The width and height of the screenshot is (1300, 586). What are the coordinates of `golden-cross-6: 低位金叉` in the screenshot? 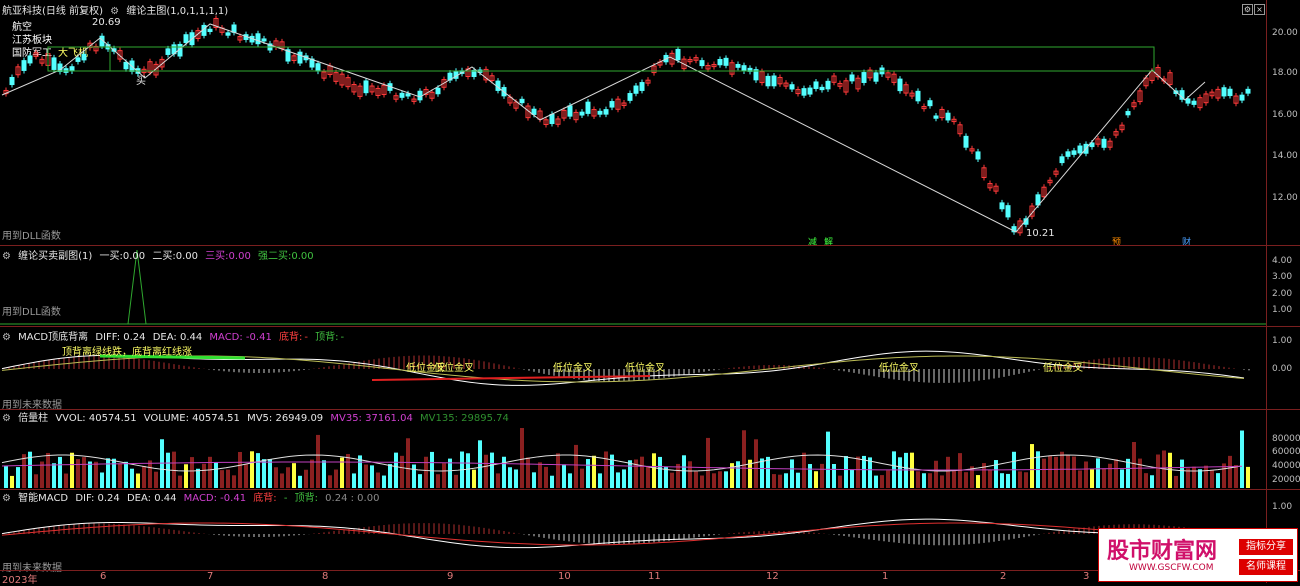 It's located at (1063, 368).